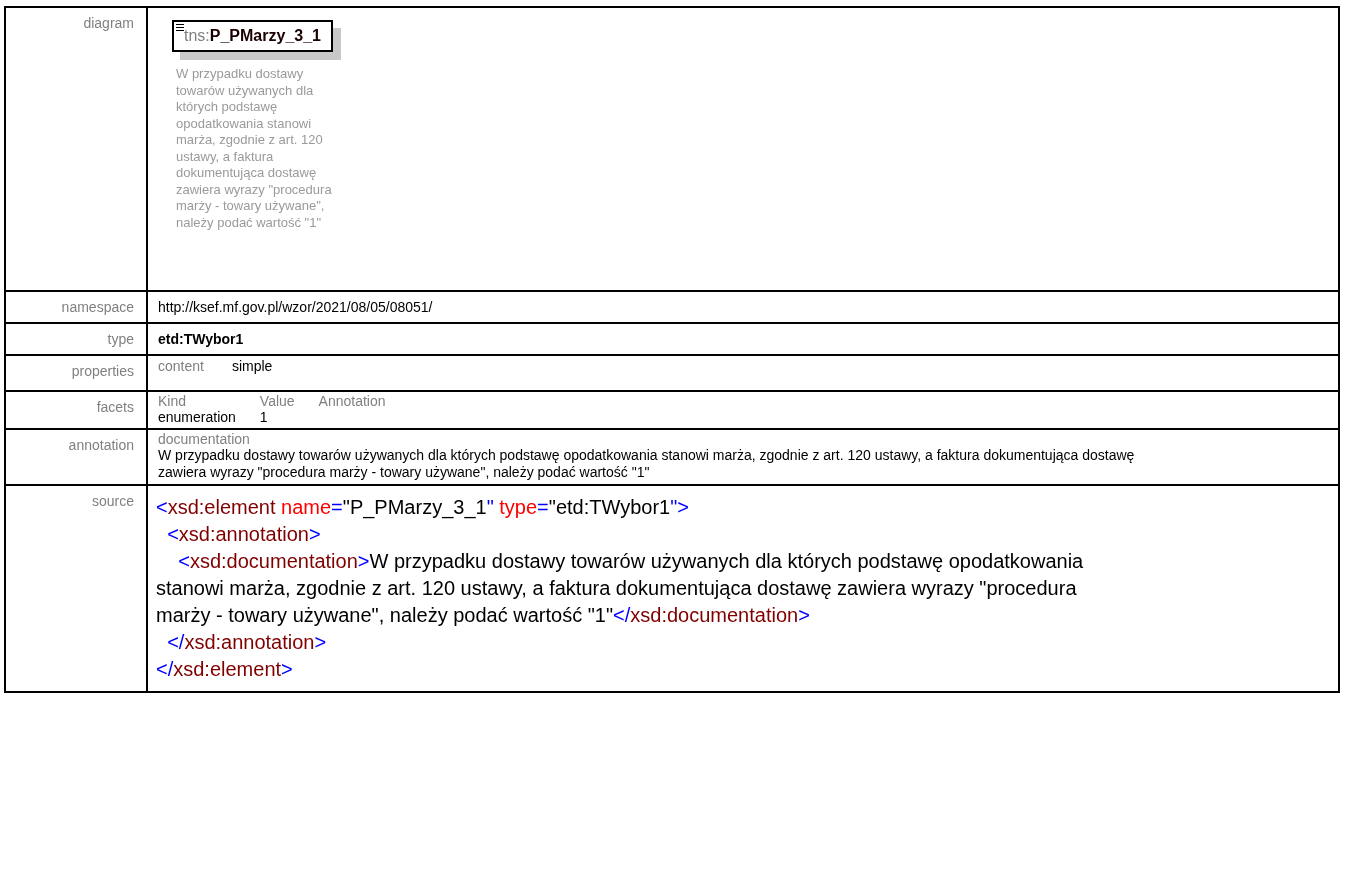 The image size is (1346, 884). Describe the element at coordinates (201, 339) in the screenshot. I see `type-value: etd:TWybor1` at that location.